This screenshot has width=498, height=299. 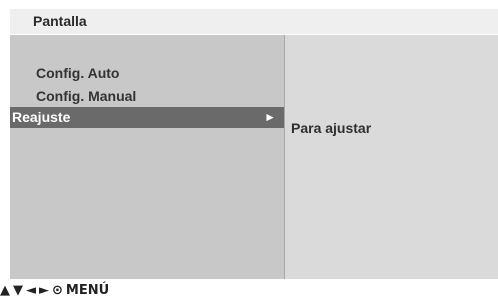 I want to click on item-description: Para ajustar, so click(x=331, y=128).